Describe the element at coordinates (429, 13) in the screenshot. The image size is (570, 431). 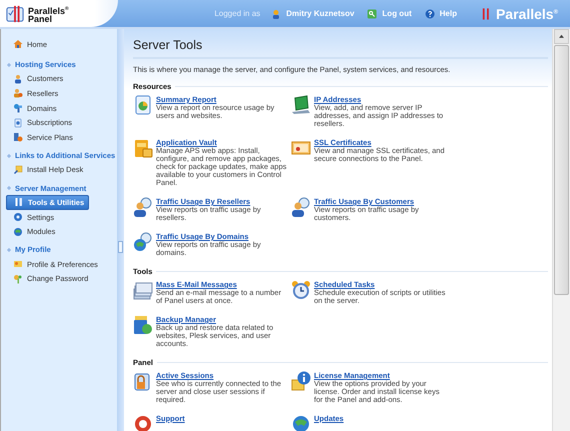
I see `help-icon` at that location.